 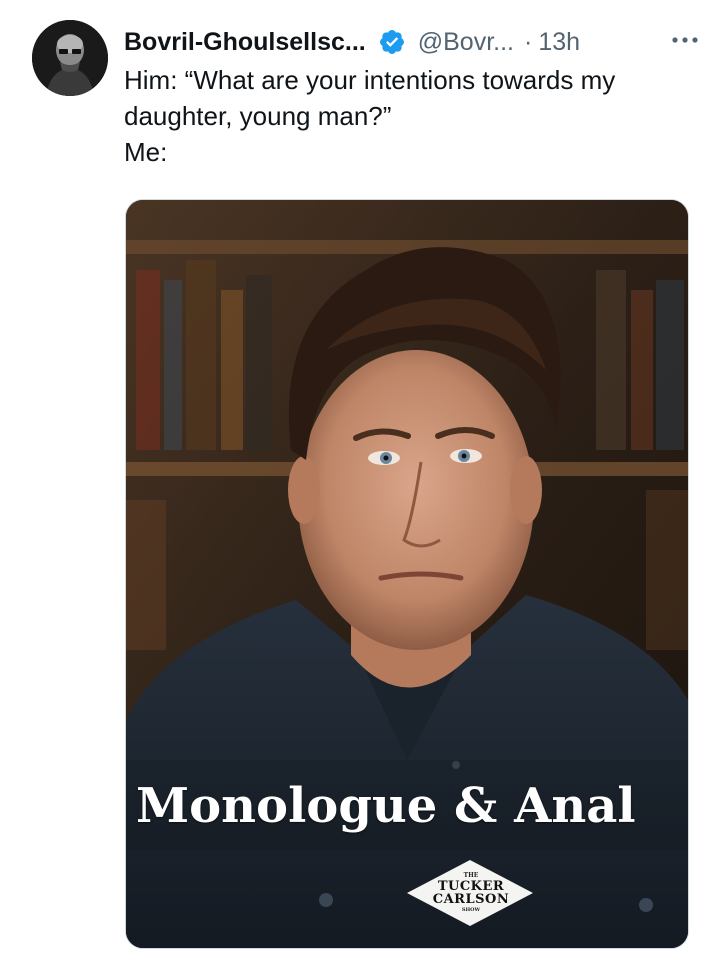 What do you see at coordinates (471, 899) in the screenshot?
I see `logo-line-2: CARLSON` at bounding box center [471, 899].